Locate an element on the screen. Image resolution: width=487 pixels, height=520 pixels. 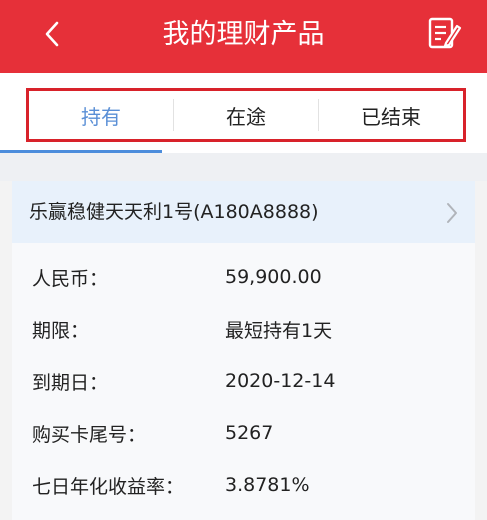
detail-row-maturity: 到期日： 2020-12-14 is located at coordinates (243, 381).